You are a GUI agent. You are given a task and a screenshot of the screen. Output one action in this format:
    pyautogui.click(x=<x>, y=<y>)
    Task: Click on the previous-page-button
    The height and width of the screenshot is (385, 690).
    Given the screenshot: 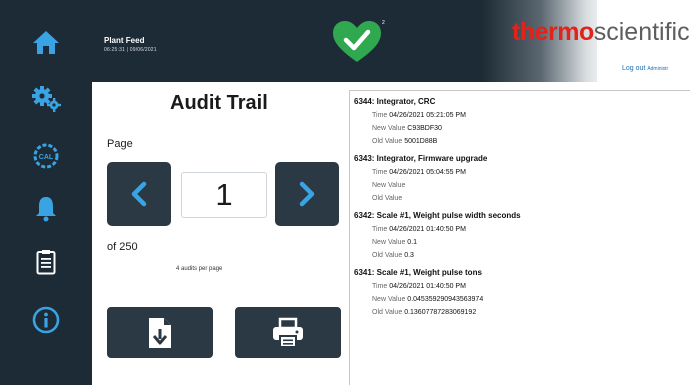 What is the action you would take?
    pyautogui.click(x=139, y=194)
    